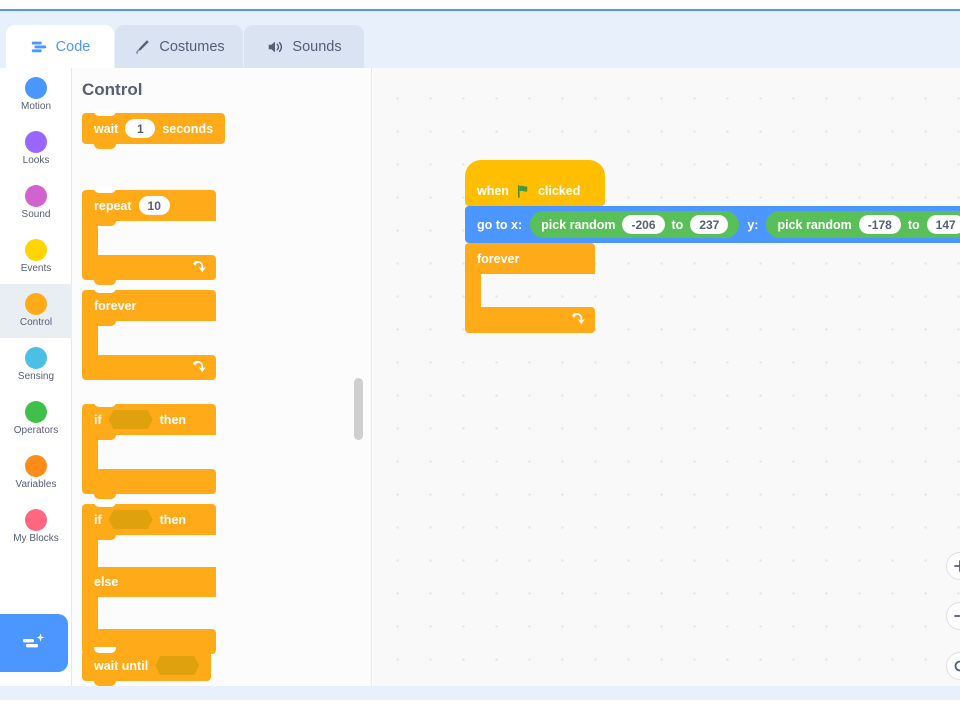 This screenshot has width=960, height=720. What do you see at coordinates (149, 367) in the screenshot?
I see `forever-c-foot` at bounding box center [149, 367].